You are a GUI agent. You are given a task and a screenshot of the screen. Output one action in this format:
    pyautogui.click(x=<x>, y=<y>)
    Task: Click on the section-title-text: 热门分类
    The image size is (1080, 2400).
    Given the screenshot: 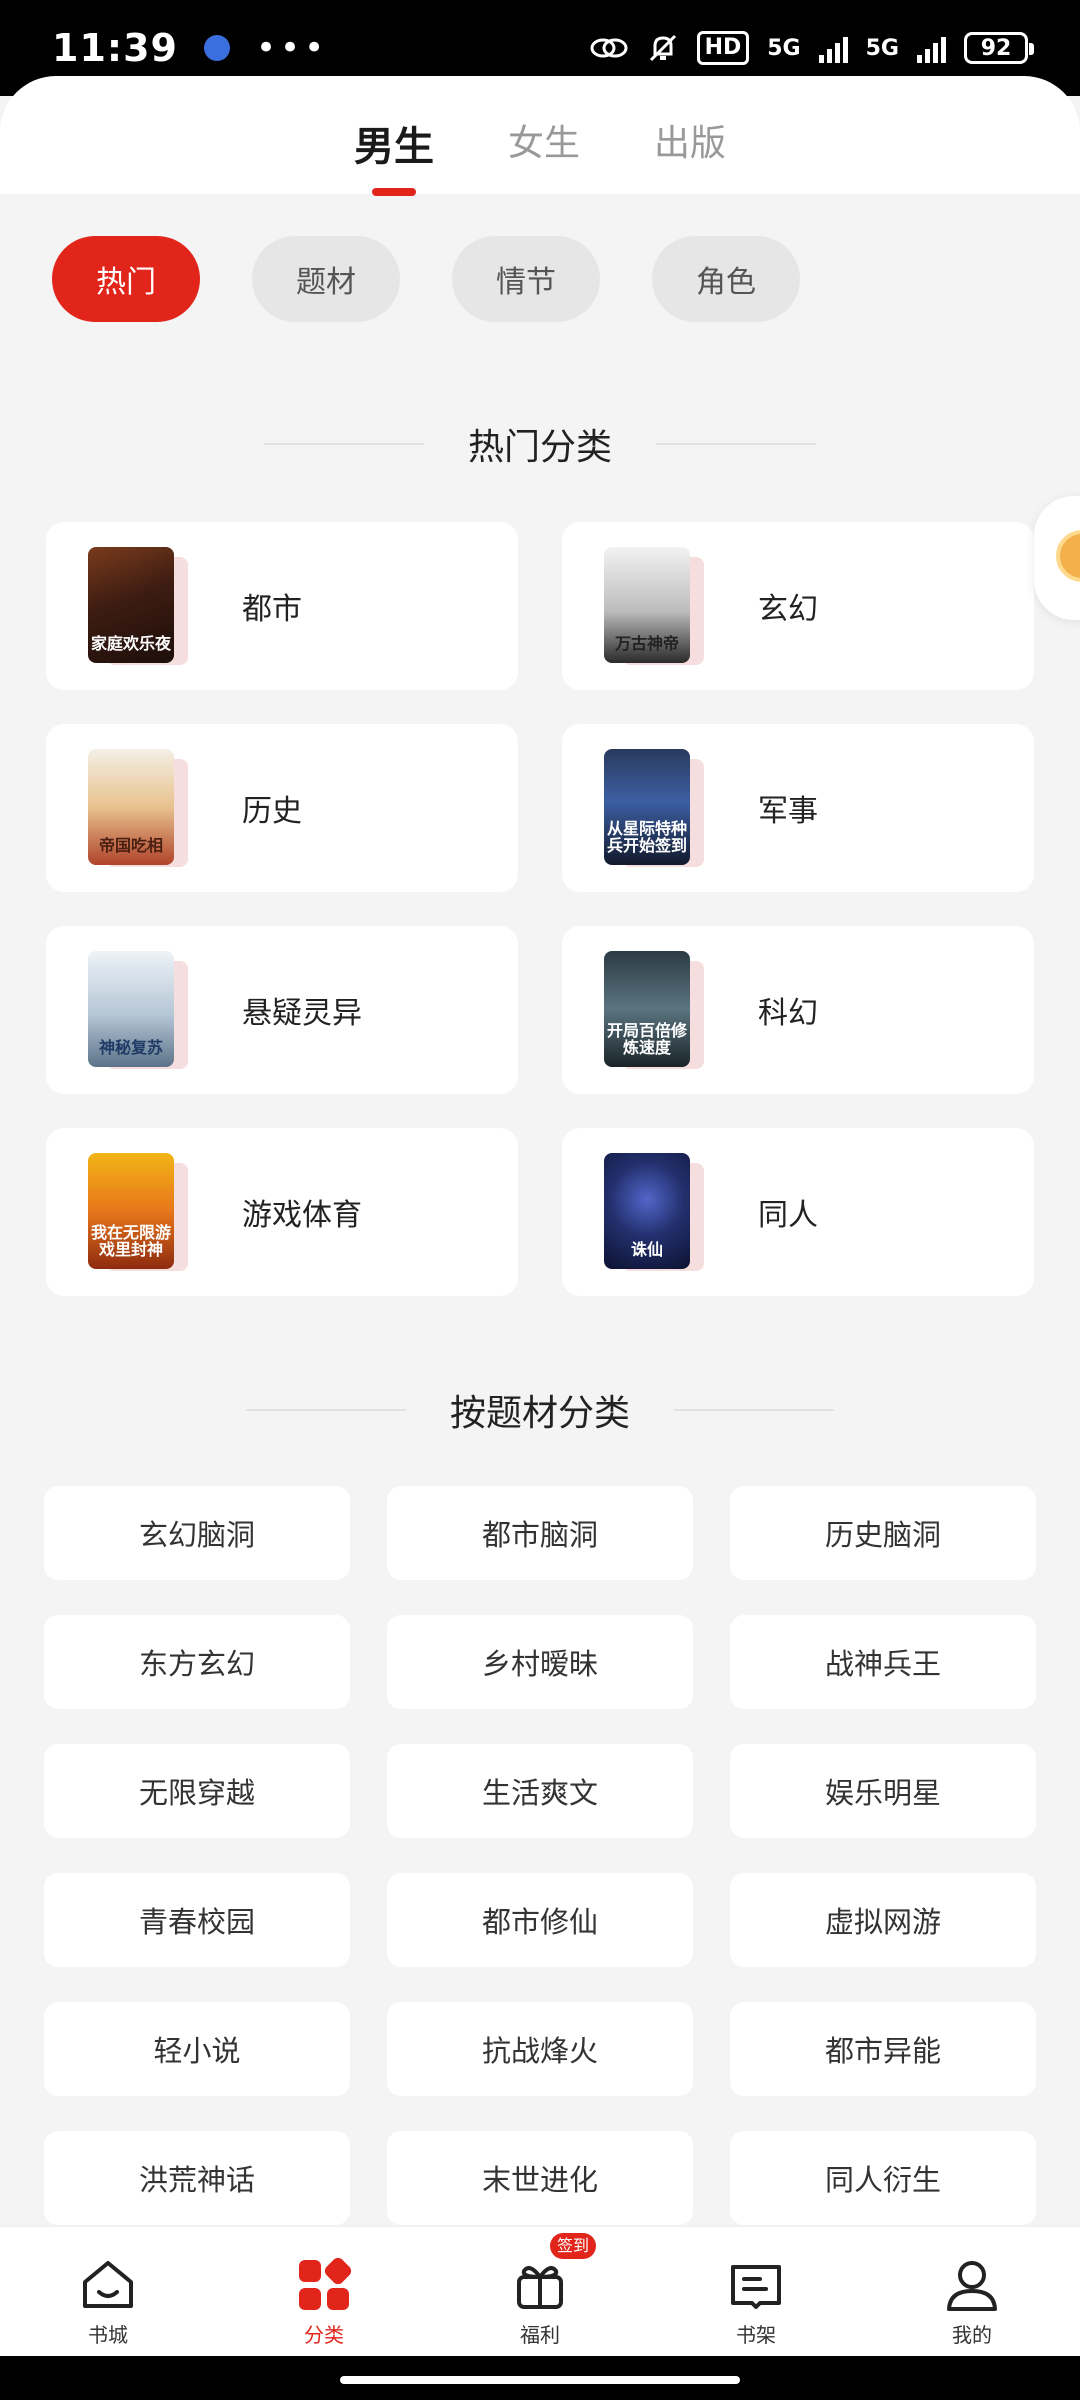 What is the action you would take?
    pyautogui.click(x=539, y=447)
    